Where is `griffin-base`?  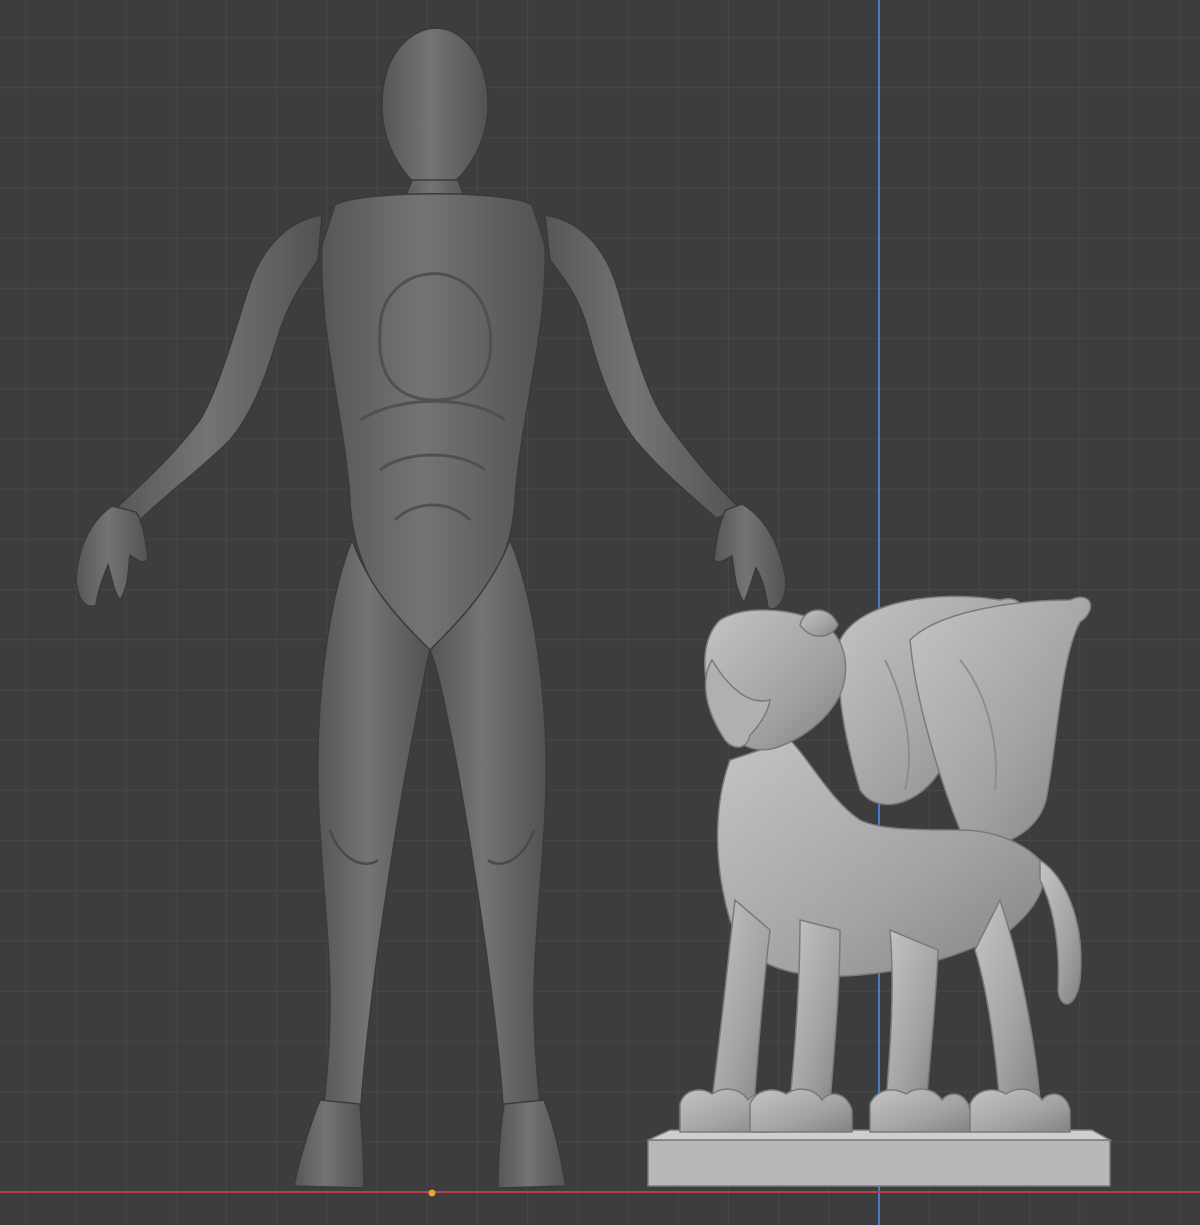
griffin-base is located at coordinates (879, 1163).